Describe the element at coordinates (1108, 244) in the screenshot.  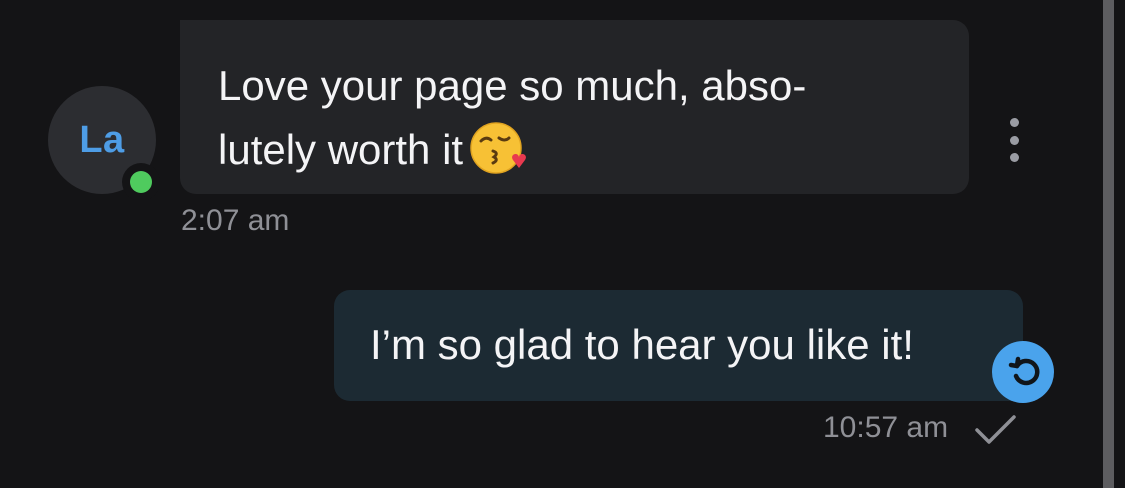
I see `scrollbar` at that location.